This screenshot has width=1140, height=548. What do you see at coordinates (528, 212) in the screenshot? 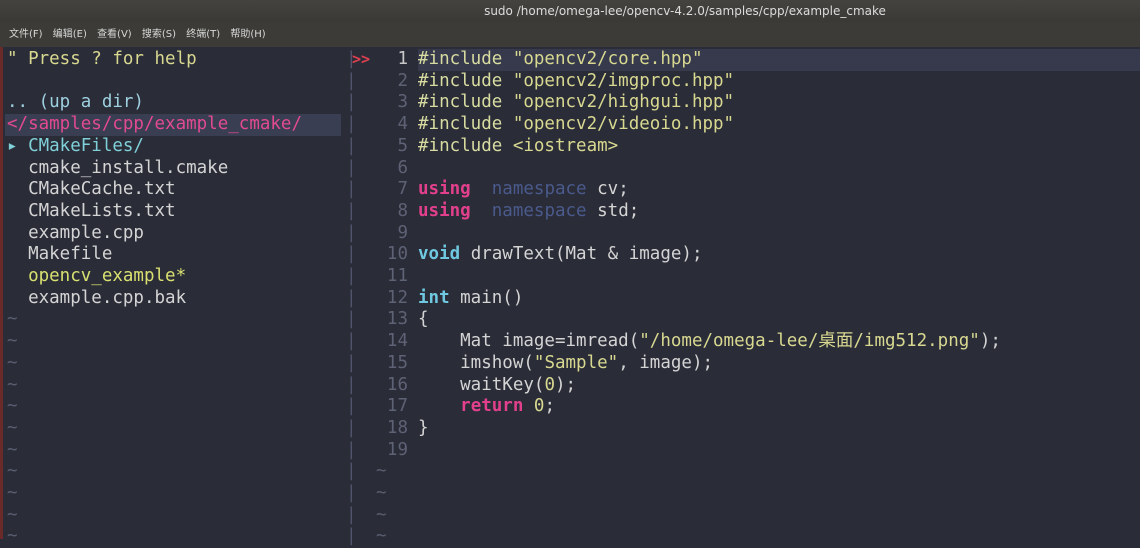
I see `code-line: using namespace std;` at bounding box center [528, 212].